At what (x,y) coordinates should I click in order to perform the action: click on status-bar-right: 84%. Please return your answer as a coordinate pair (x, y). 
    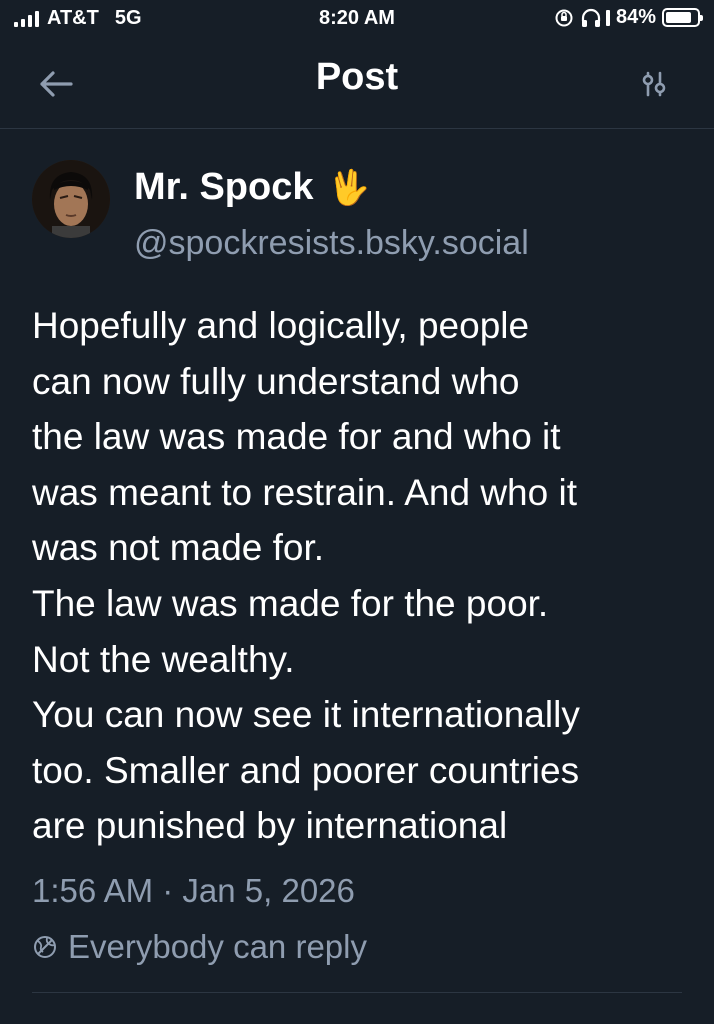
    Looking at the image, I should click on (628, 17).